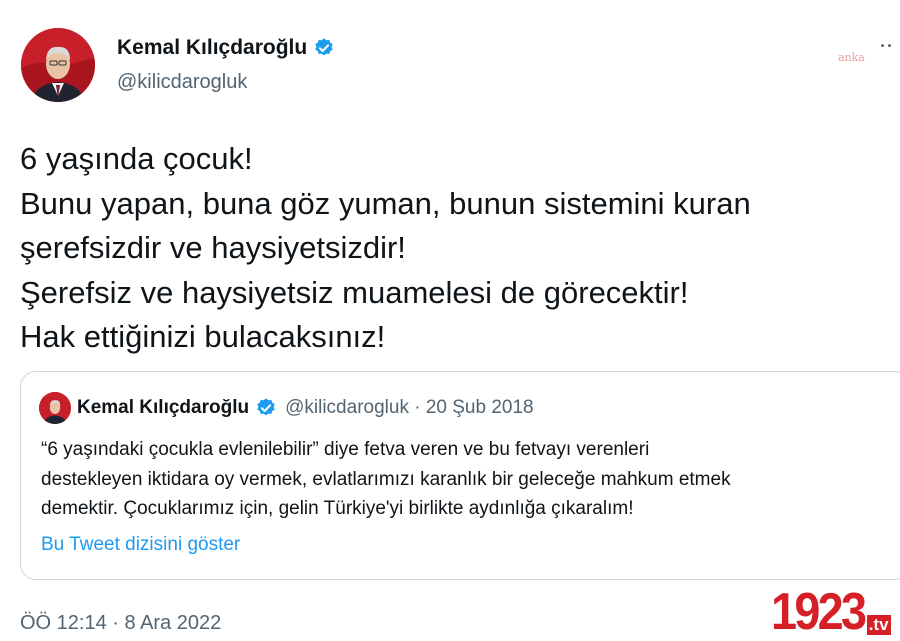 This screenshot has width=900, height=641. I want to click on author-name-row: Kemal Kılıçdaroğlu, so click(226, 48).